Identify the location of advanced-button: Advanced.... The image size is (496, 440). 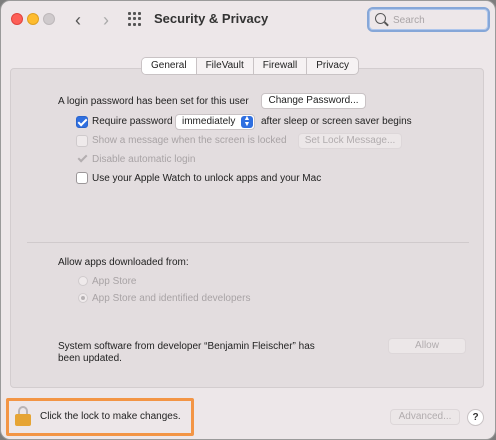
(425, 417).